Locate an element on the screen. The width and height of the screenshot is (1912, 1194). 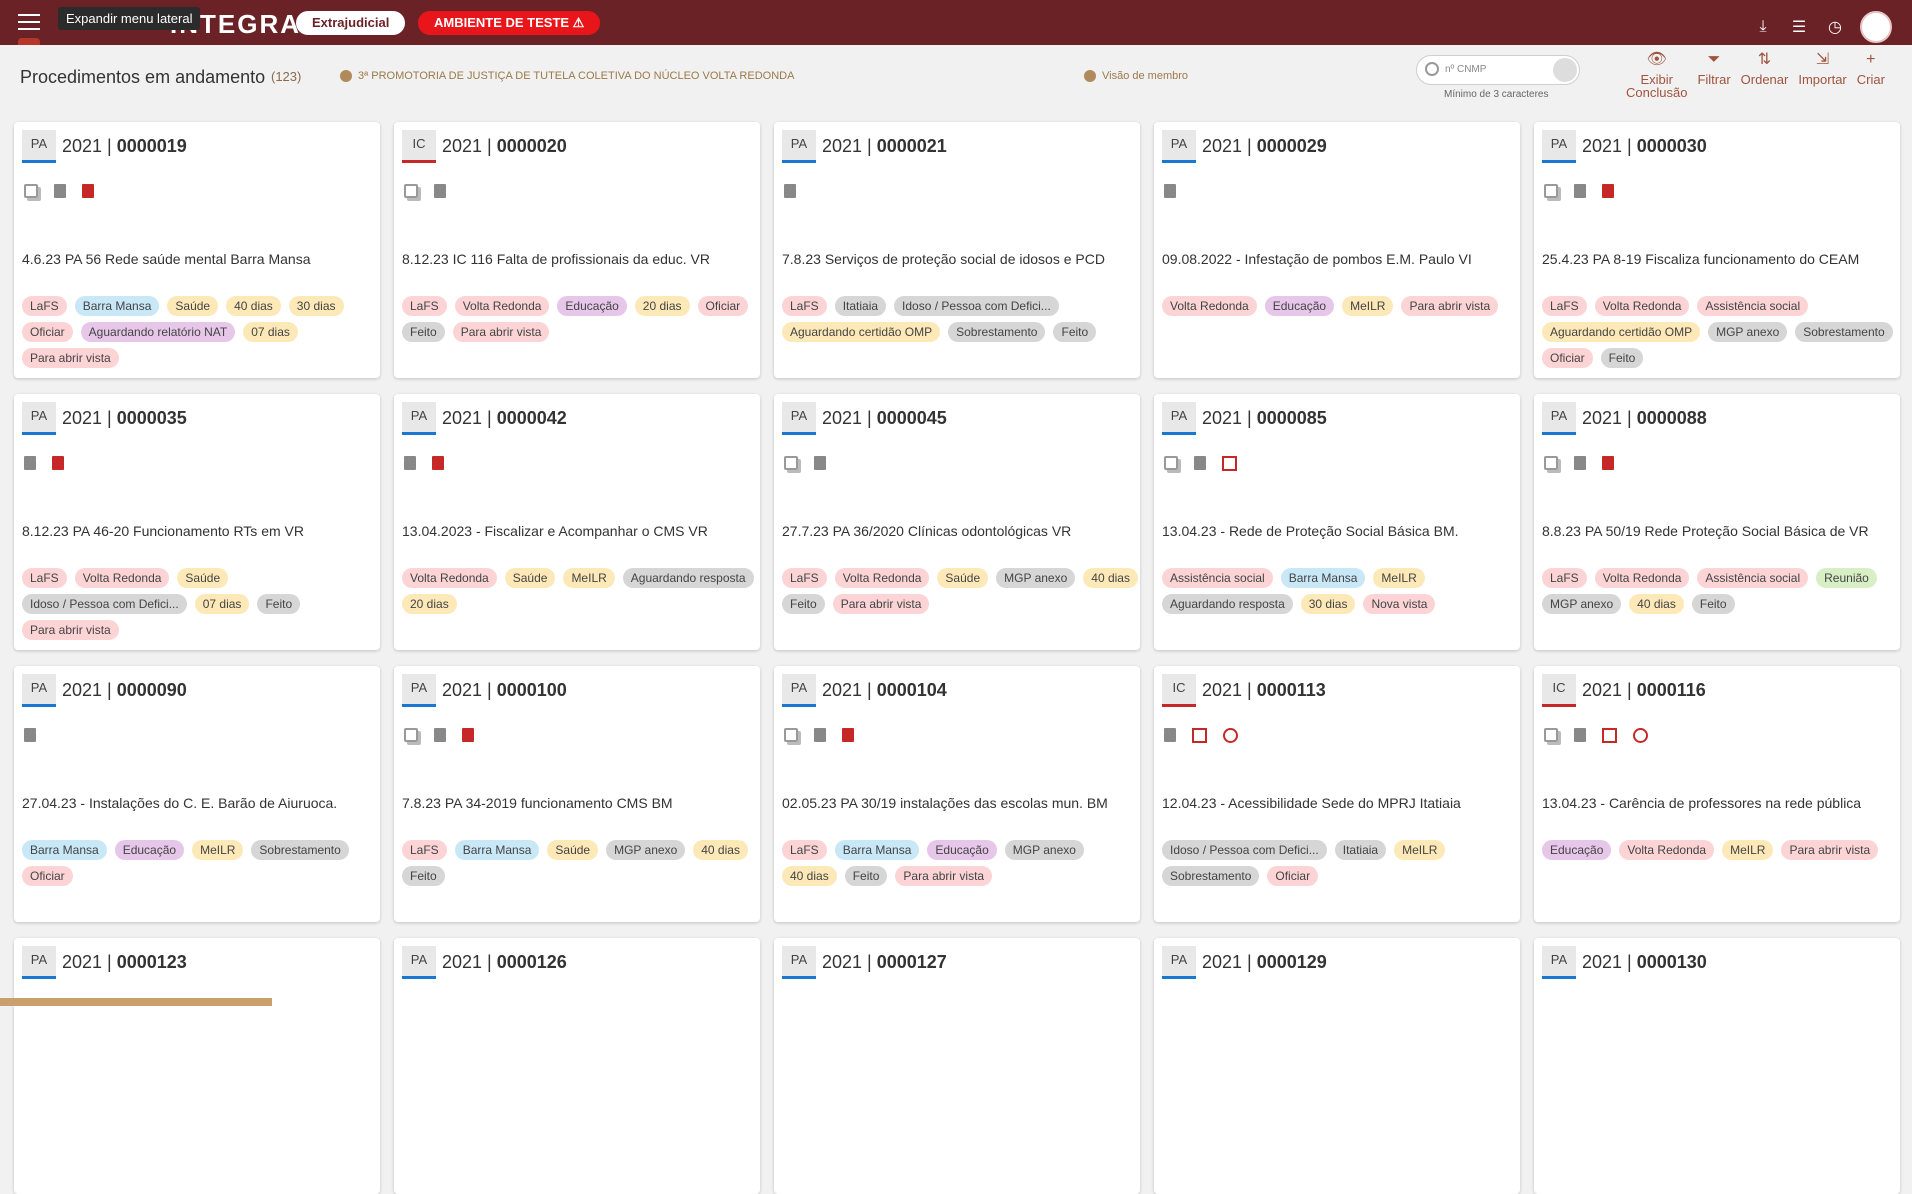
settings-icon: ☰ is located at coordinates (1799, 27).